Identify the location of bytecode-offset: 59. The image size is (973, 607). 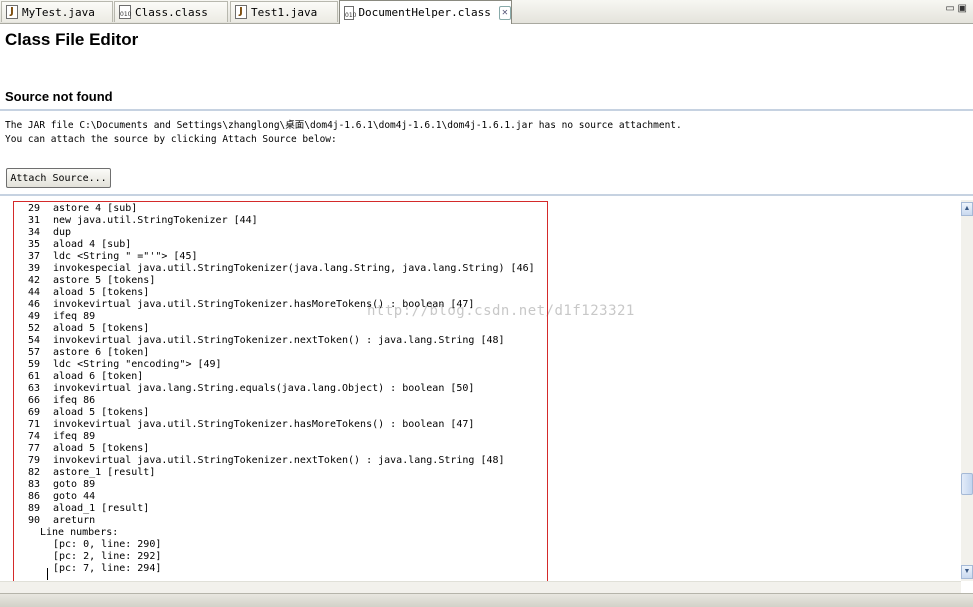
(33, 364).